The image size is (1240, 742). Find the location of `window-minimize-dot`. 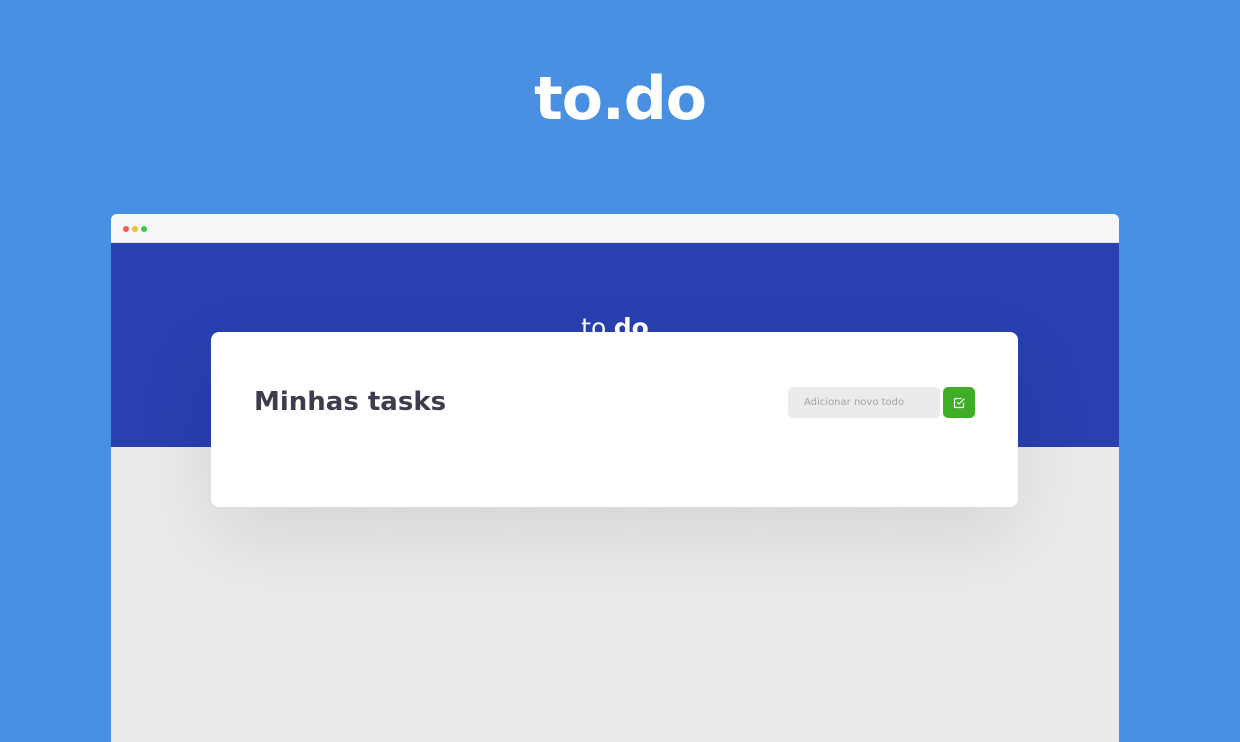

window-minimize-dot is located at coordinates (135, 229).